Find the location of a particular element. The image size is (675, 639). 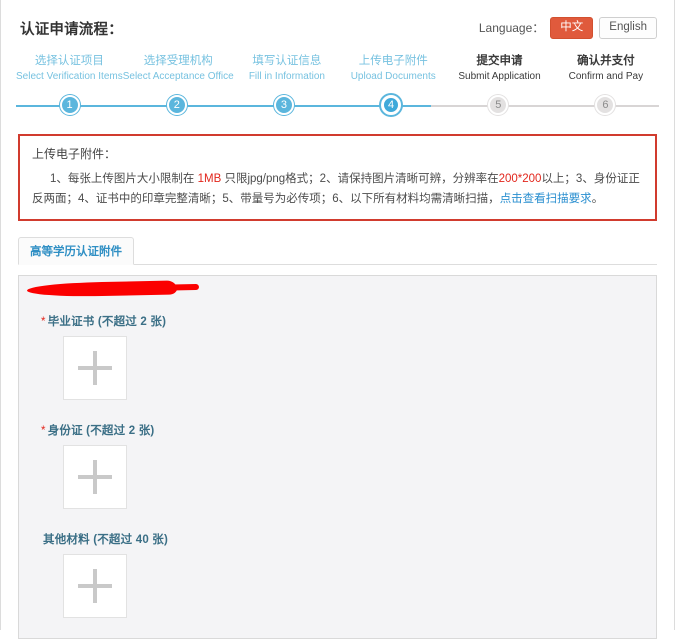

step-5-label-en: Submit Application is located at coordinates (499, 76).